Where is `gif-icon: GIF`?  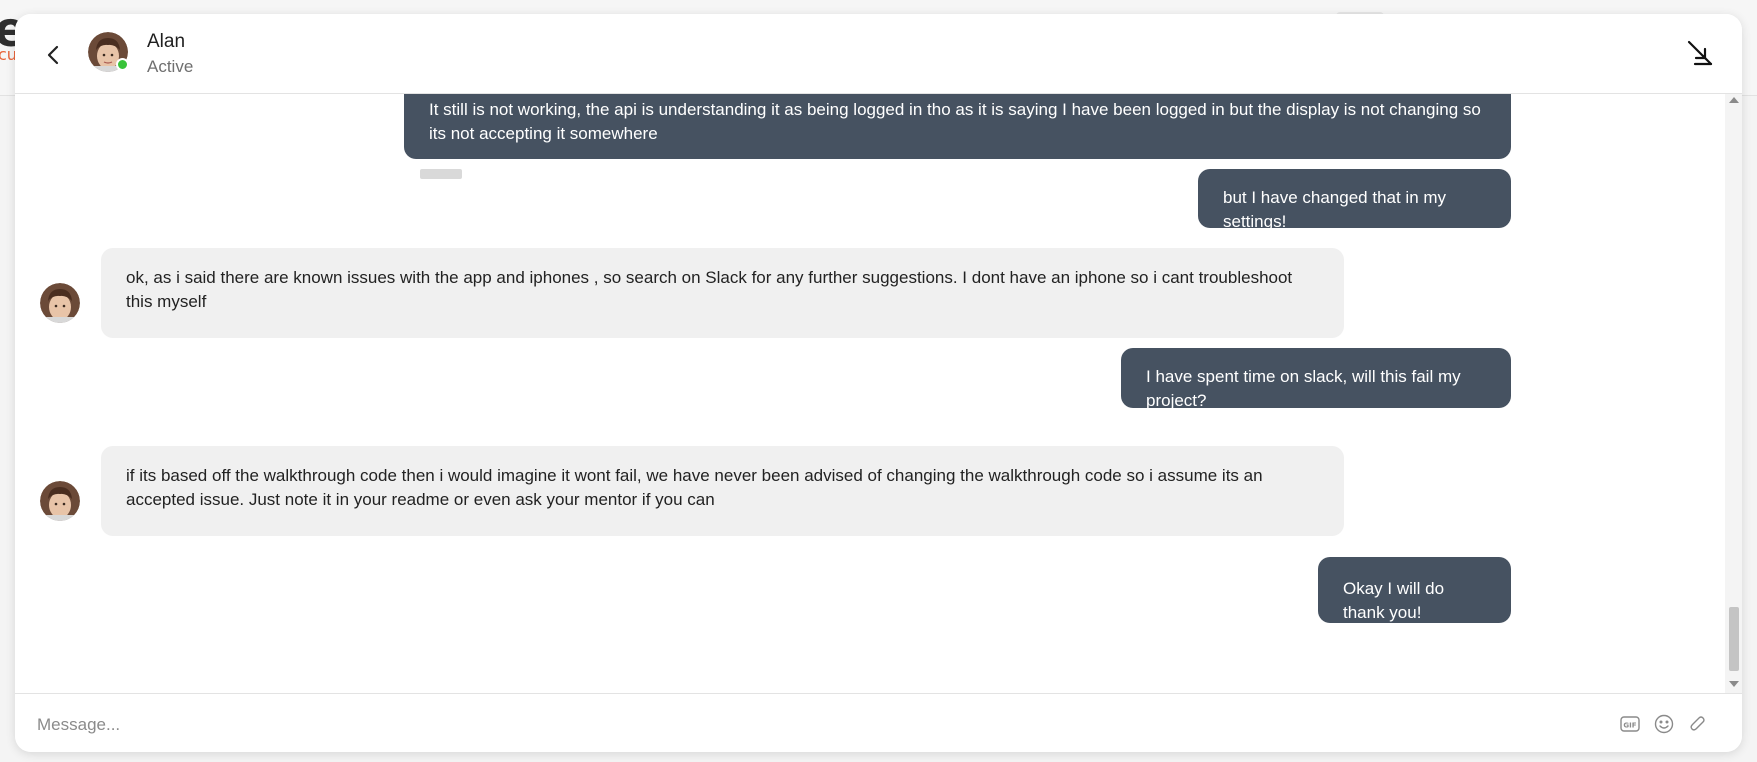 gif-icon: GIF is located at coordinates (1629, 726).